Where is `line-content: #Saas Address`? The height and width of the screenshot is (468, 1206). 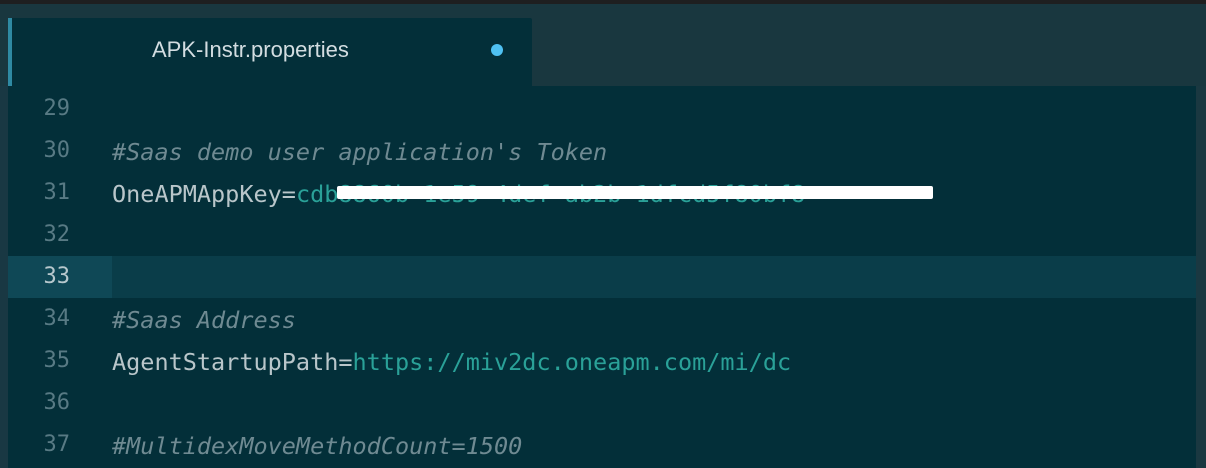 line-content: #Saas Address is located at coordinates (204, 320).